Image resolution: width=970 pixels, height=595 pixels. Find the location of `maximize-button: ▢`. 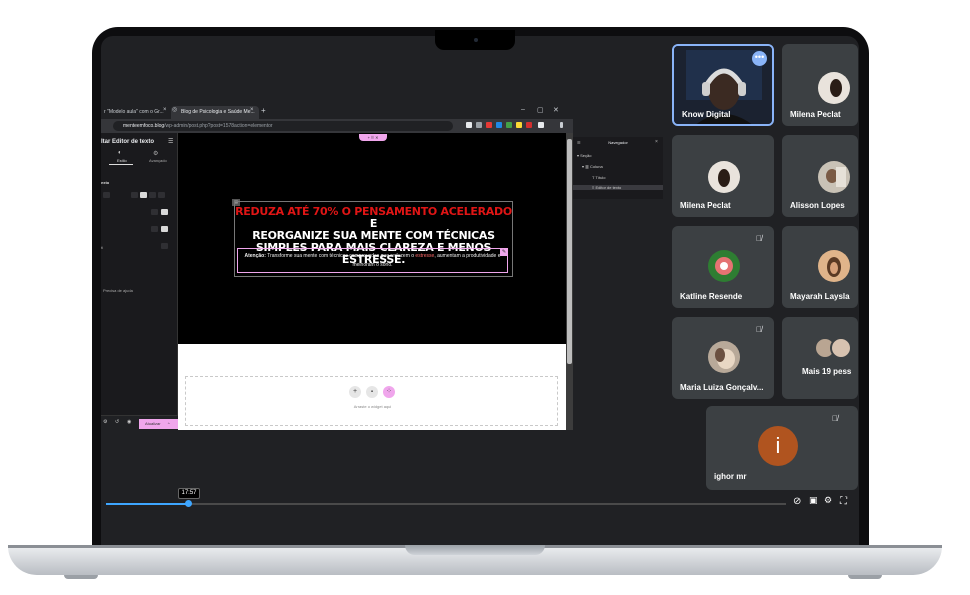

maximize-button: ▢ is located at coordinates (540, 110).